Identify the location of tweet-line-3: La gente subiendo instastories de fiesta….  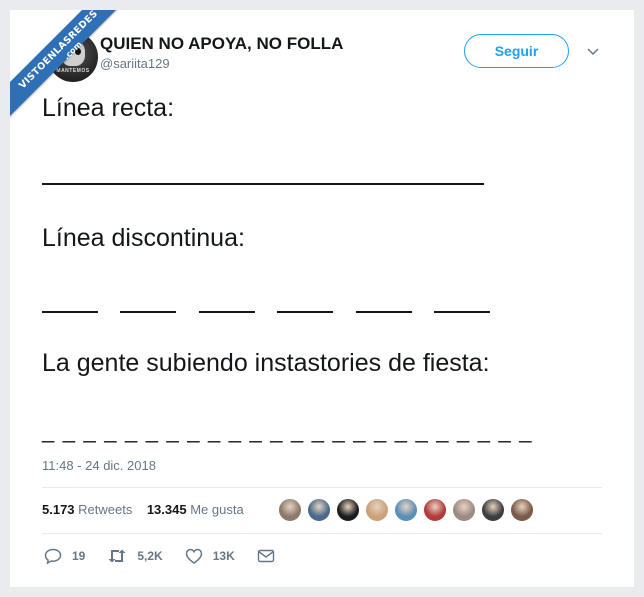
(266, 363).